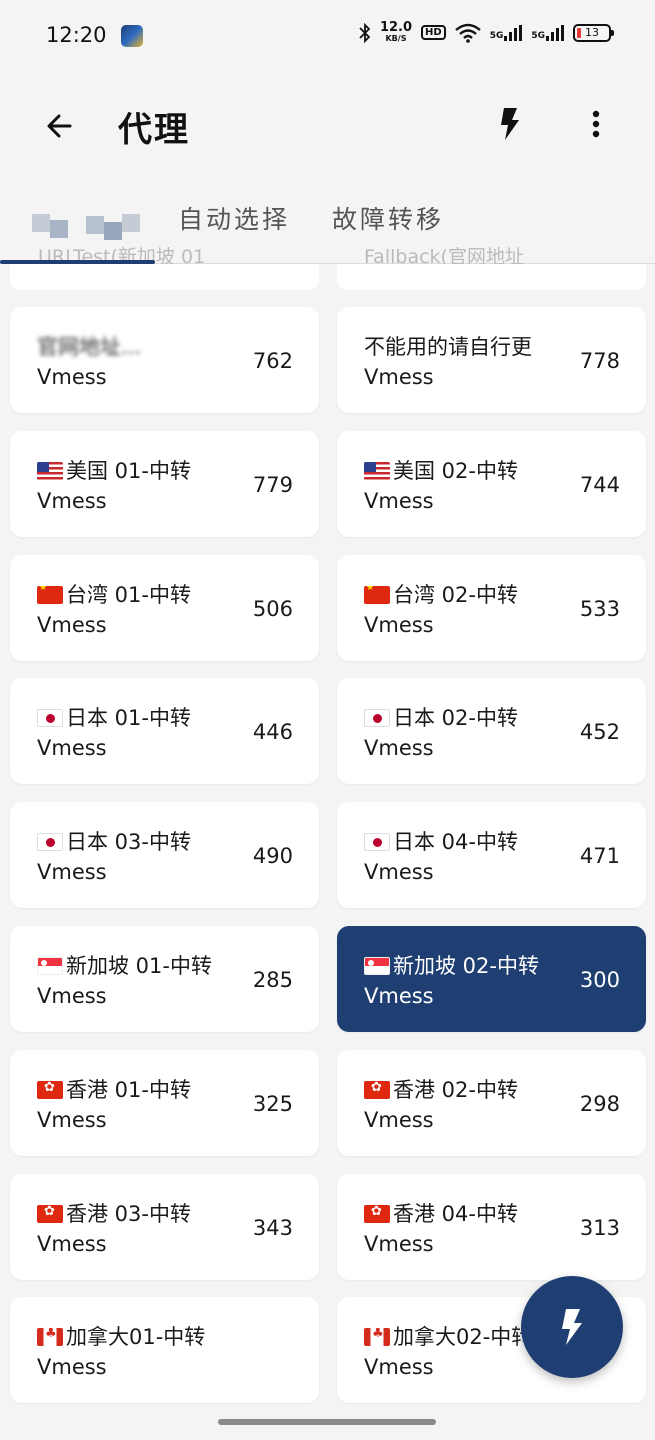 The width and height of the screenshot is (655, 1440). I want to click on proxy-name: 不能用的请自行更, so click(448, 347).